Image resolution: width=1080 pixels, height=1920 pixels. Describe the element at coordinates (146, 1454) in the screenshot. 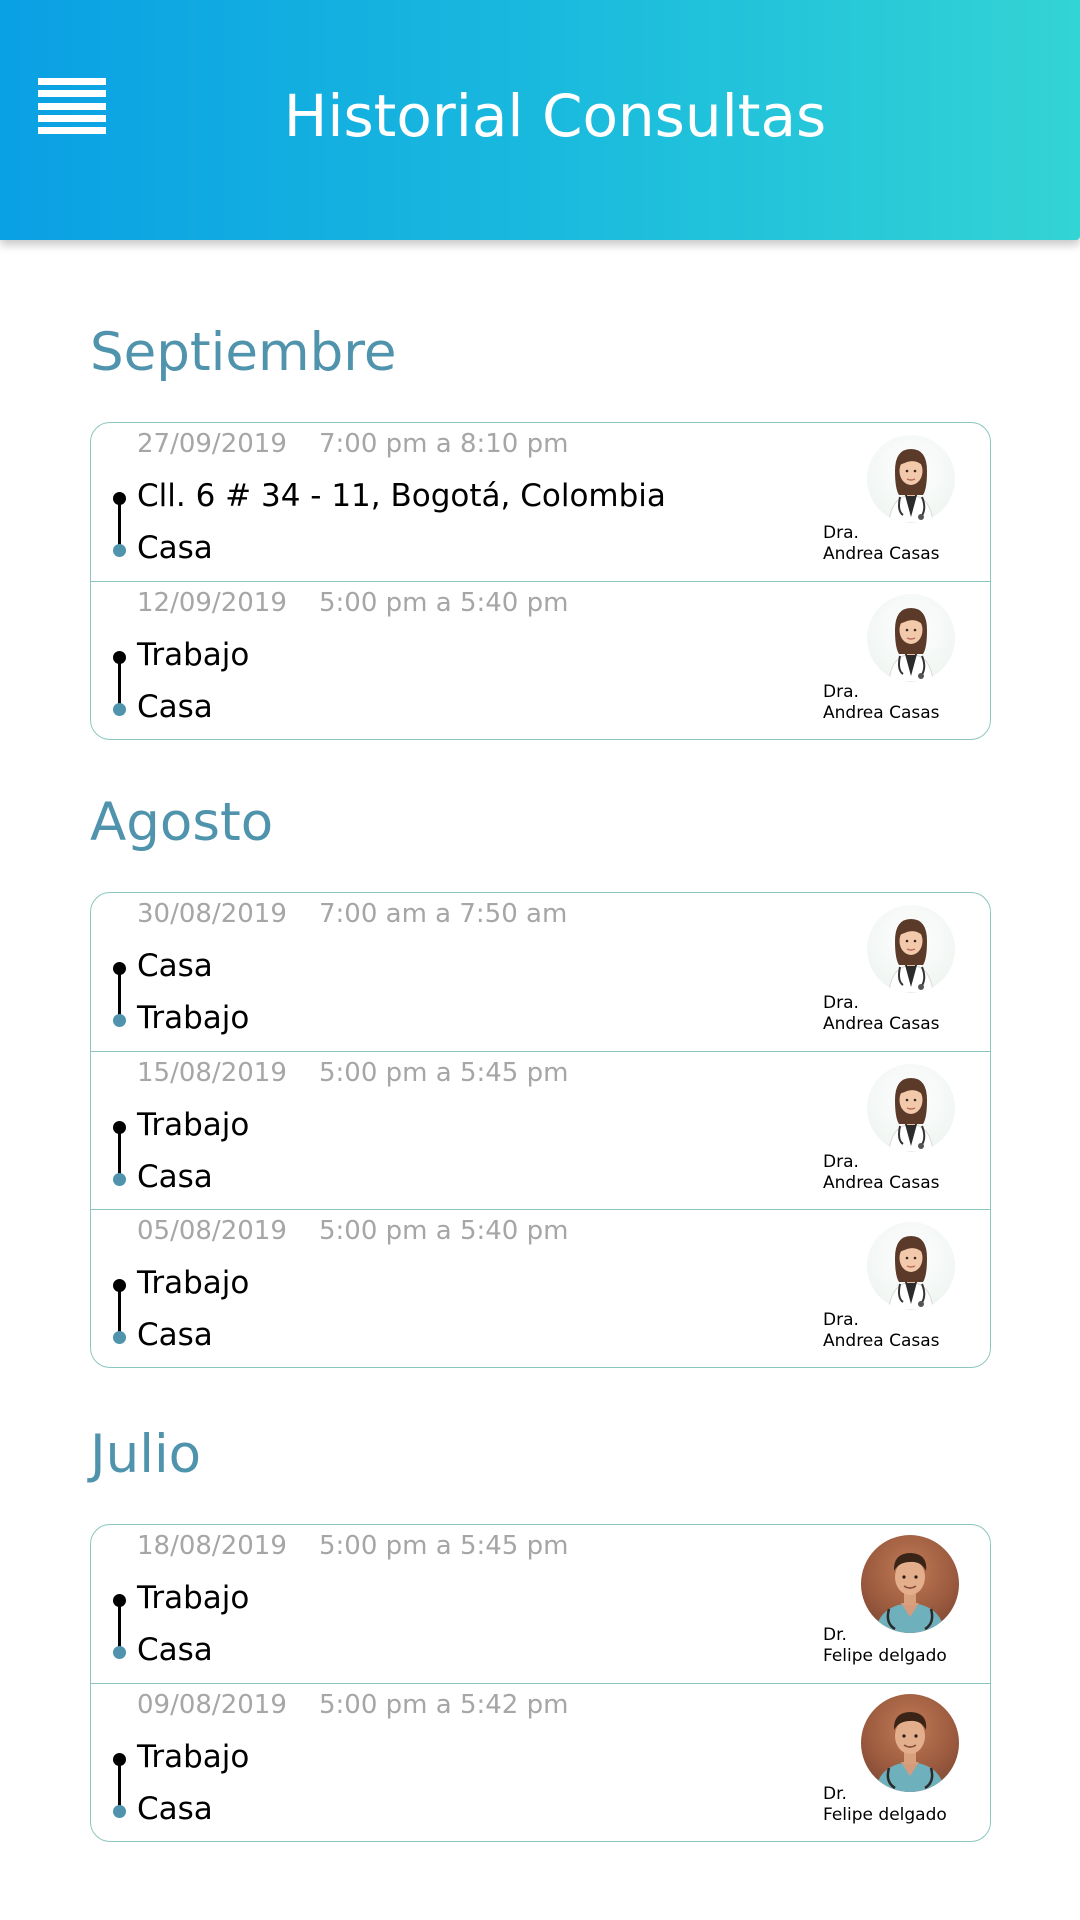

I see `month-title-julio: Julio` at that location.